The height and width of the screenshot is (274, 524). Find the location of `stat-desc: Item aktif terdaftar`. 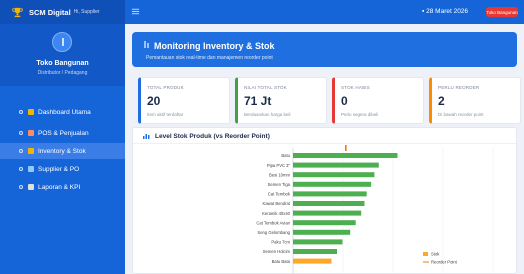

stat-desc: Item aktif terdaftar is located at coordinates (165, 114).